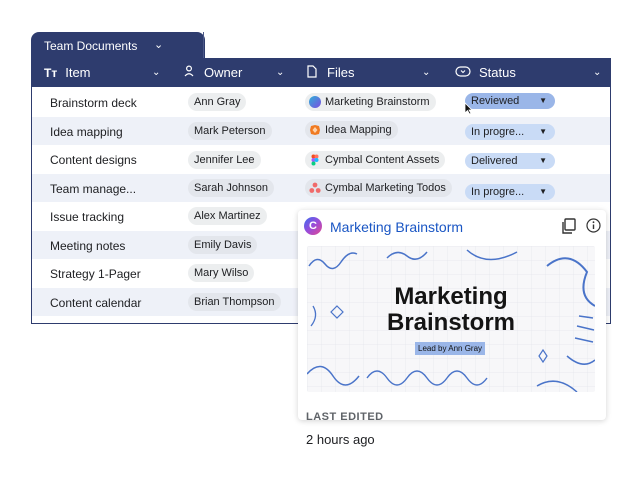 The width and height of the screenshot is (640, 480). Describe the element at coordinates (87, 217) in the screenshot. I see `item-cell: Issue tracking` at that location.